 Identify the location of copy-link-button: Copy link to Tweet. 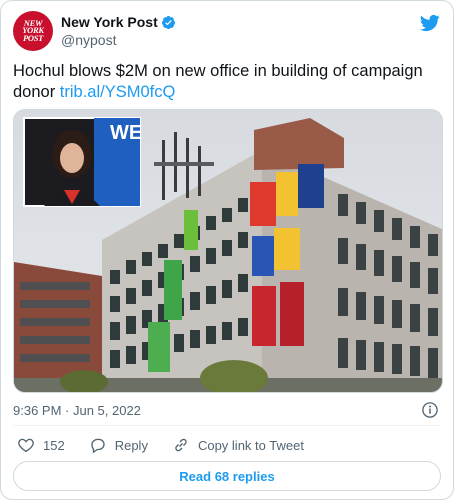
(238, 445).